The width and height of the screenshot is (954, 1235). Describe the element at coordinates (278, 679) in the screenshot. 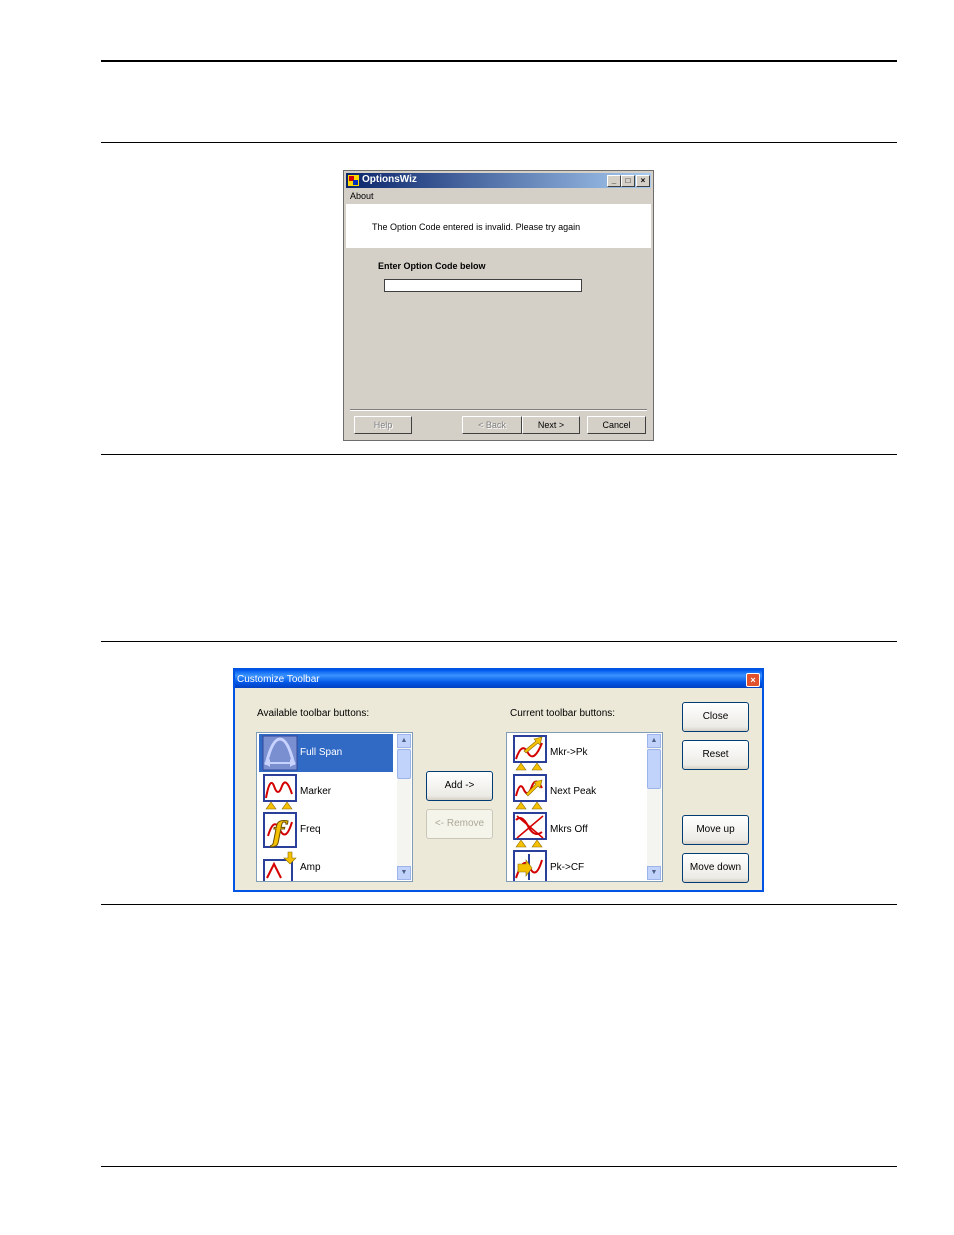

I see `window-title: Customize Toolbar` at that location.